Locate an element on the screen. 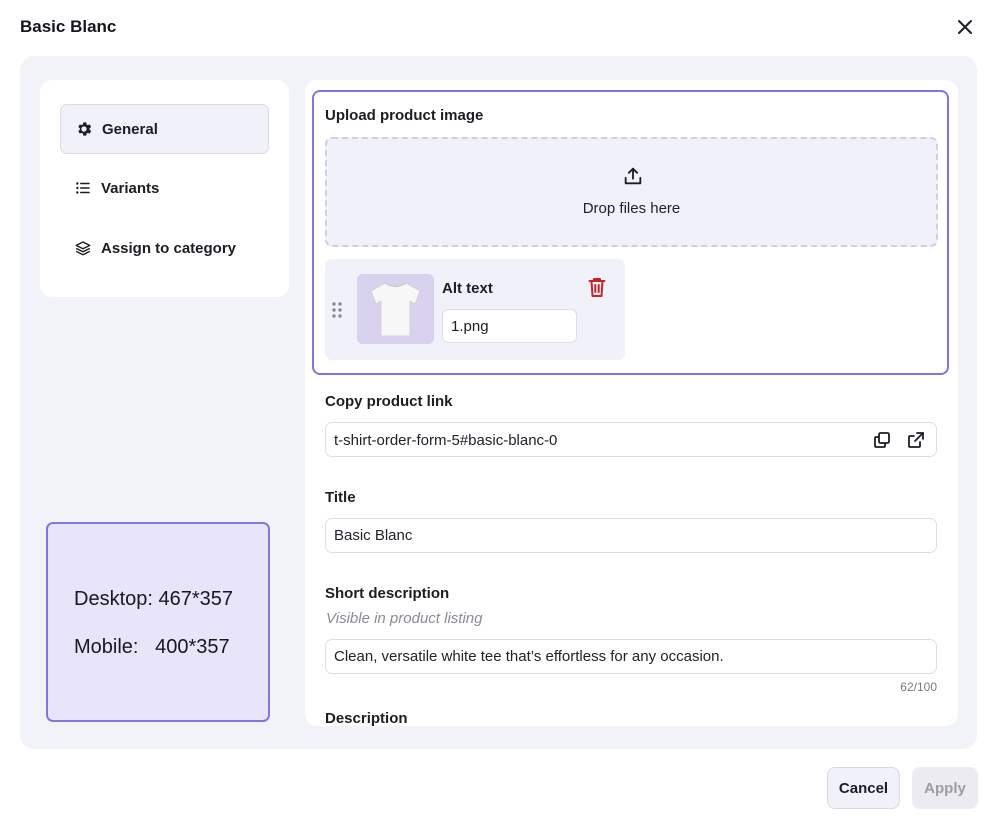  dimensions-box: Desktop: 467*357 Mobile: 400*357 is located at coordinates (158, 622).